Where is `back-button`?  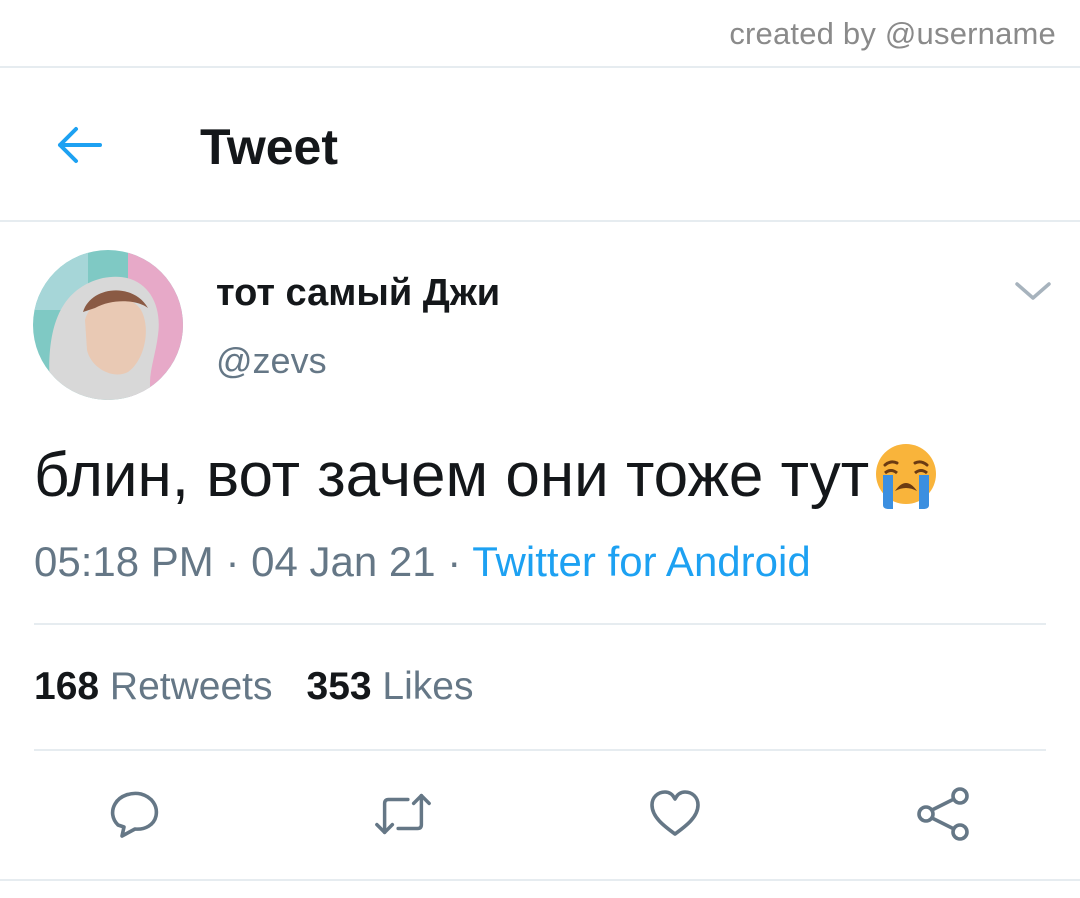
back-button is located at coordinates (79, 145).